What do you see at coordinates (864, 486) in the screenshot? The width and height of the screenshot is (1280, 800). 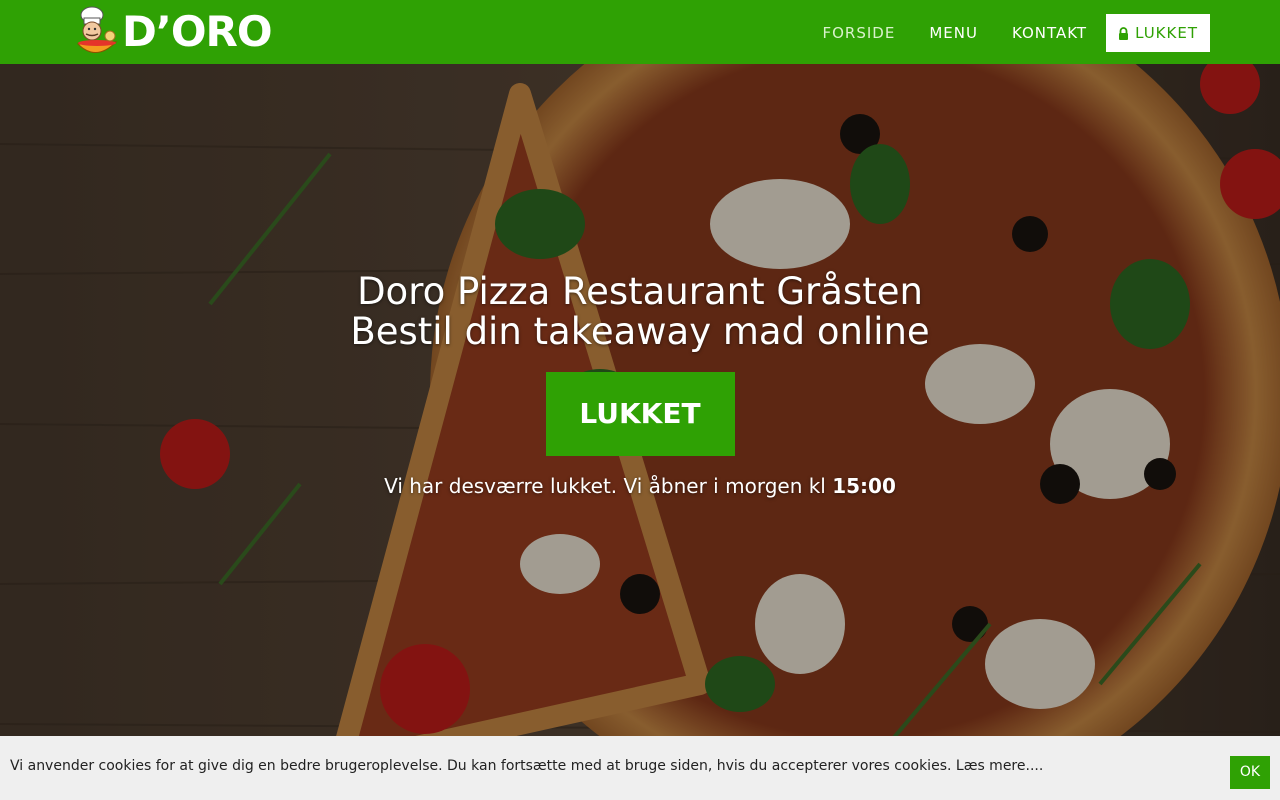 I see `opening-time: 15:00` at bounding box center [864, 486].